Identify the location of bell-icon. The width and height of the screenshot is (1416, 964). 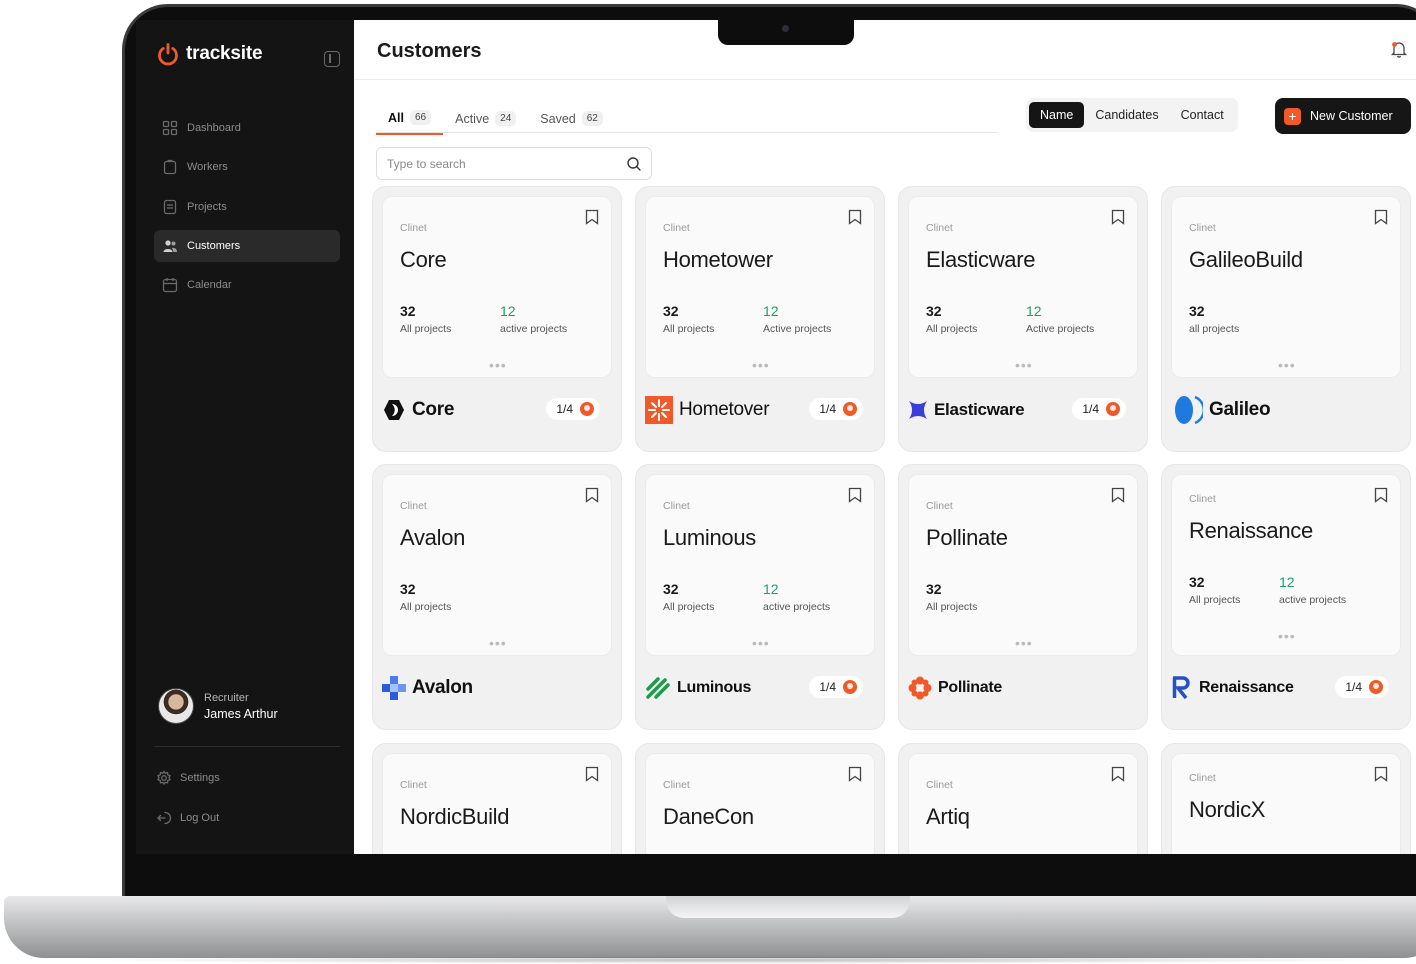
(1399, 49).